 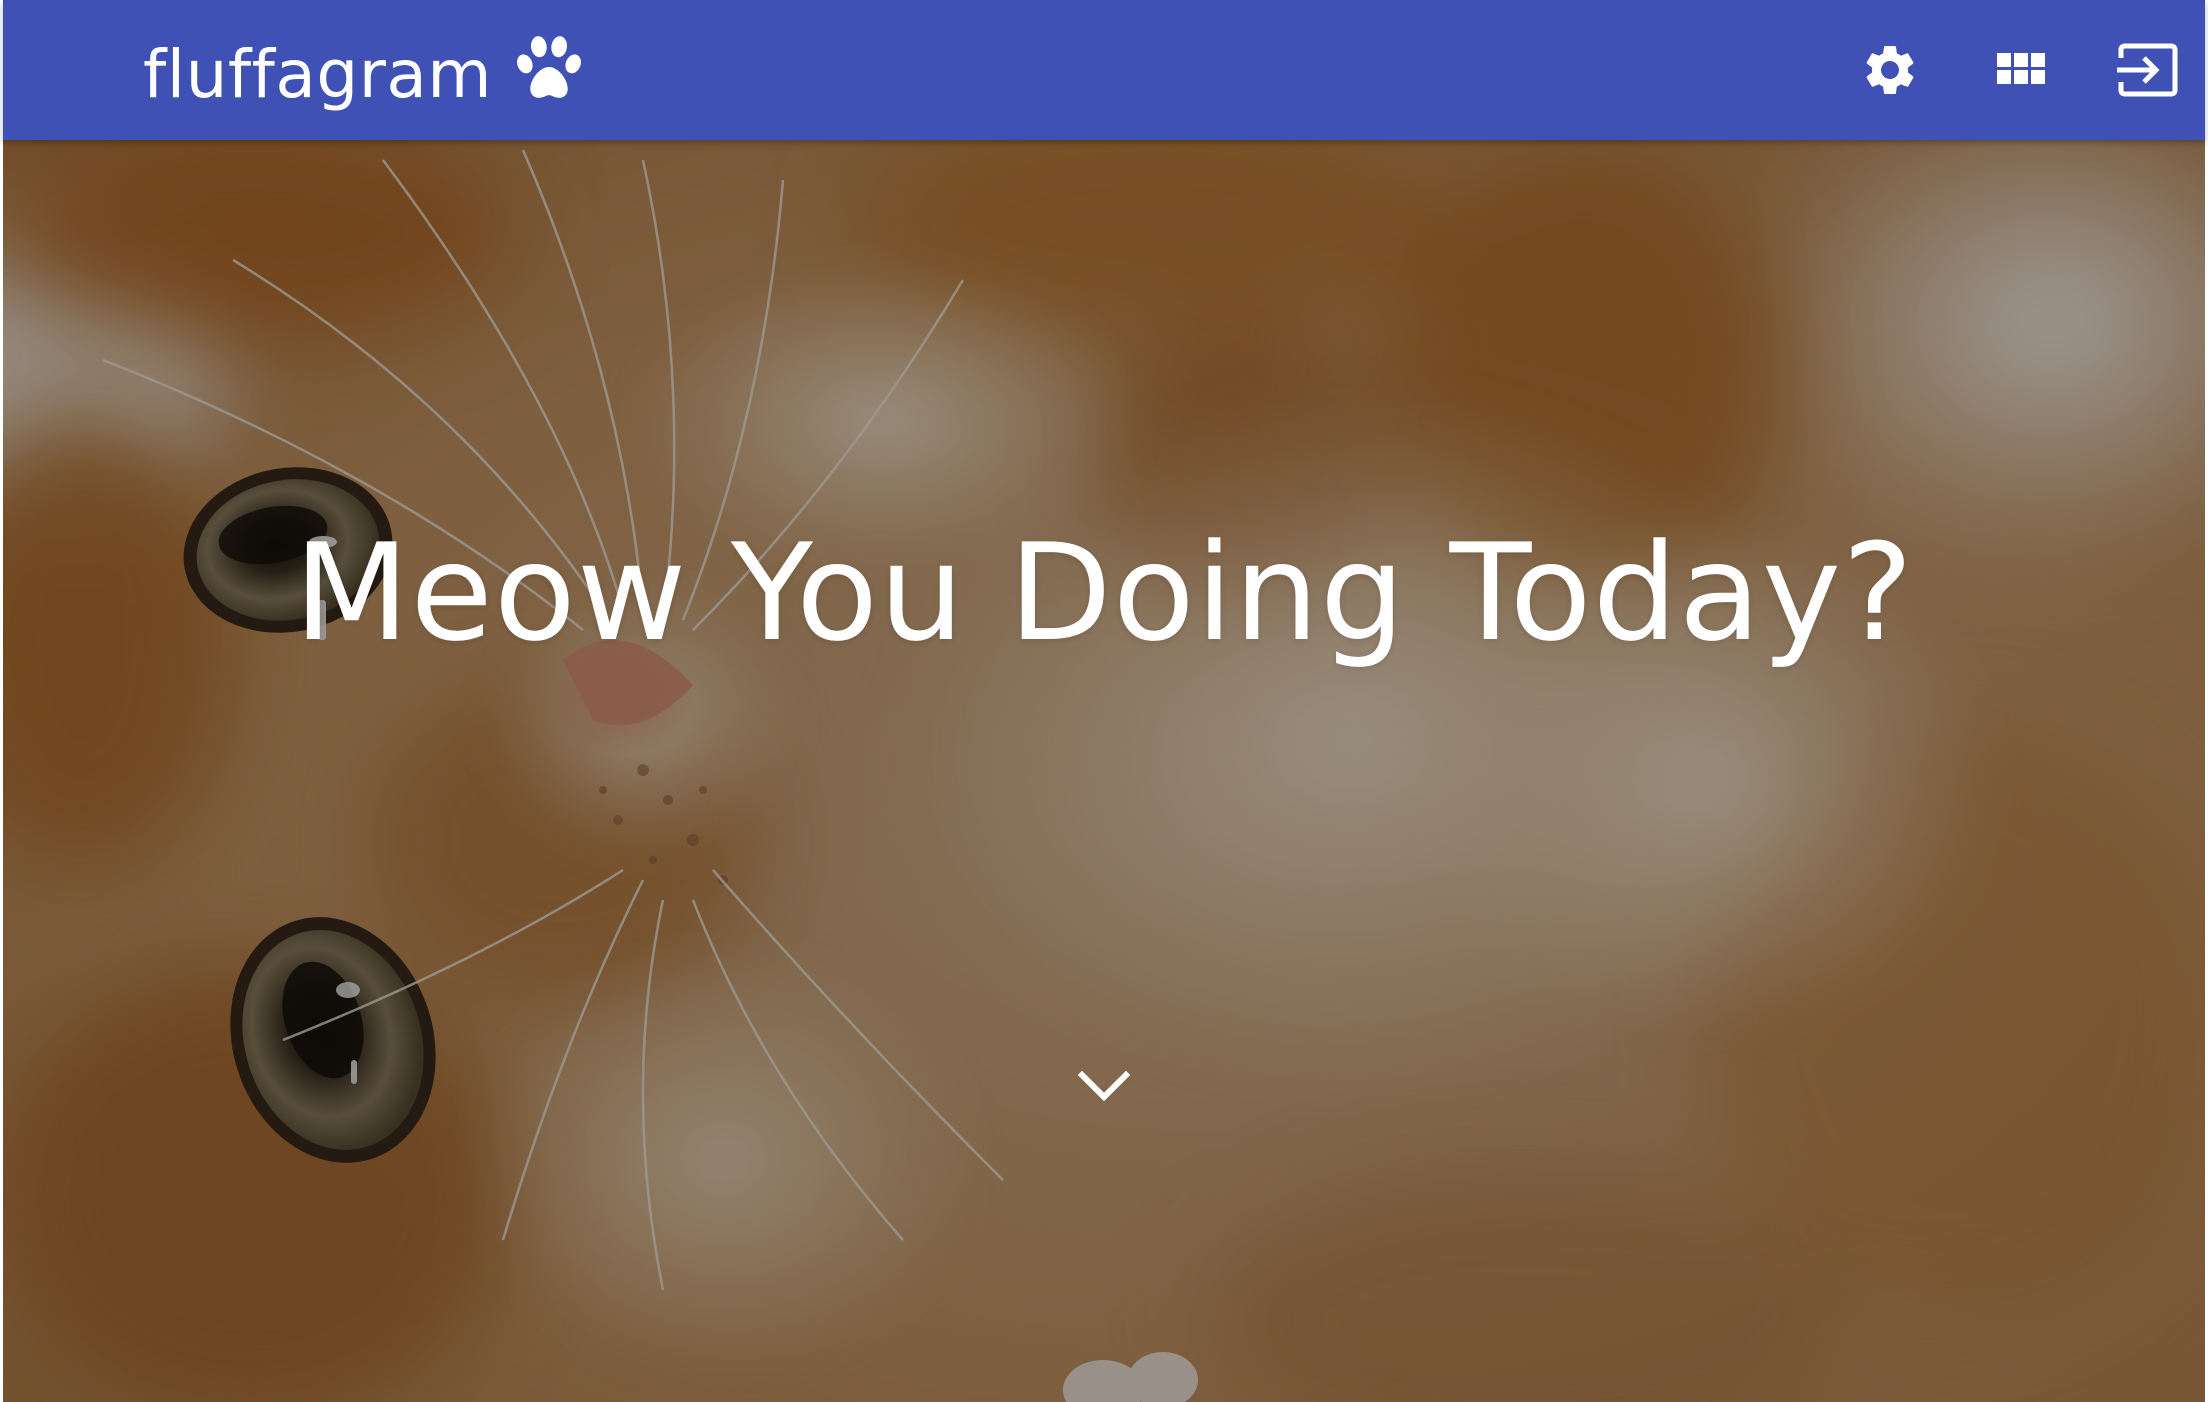 I want to click on apps-button, so click(x=2021, y=70).